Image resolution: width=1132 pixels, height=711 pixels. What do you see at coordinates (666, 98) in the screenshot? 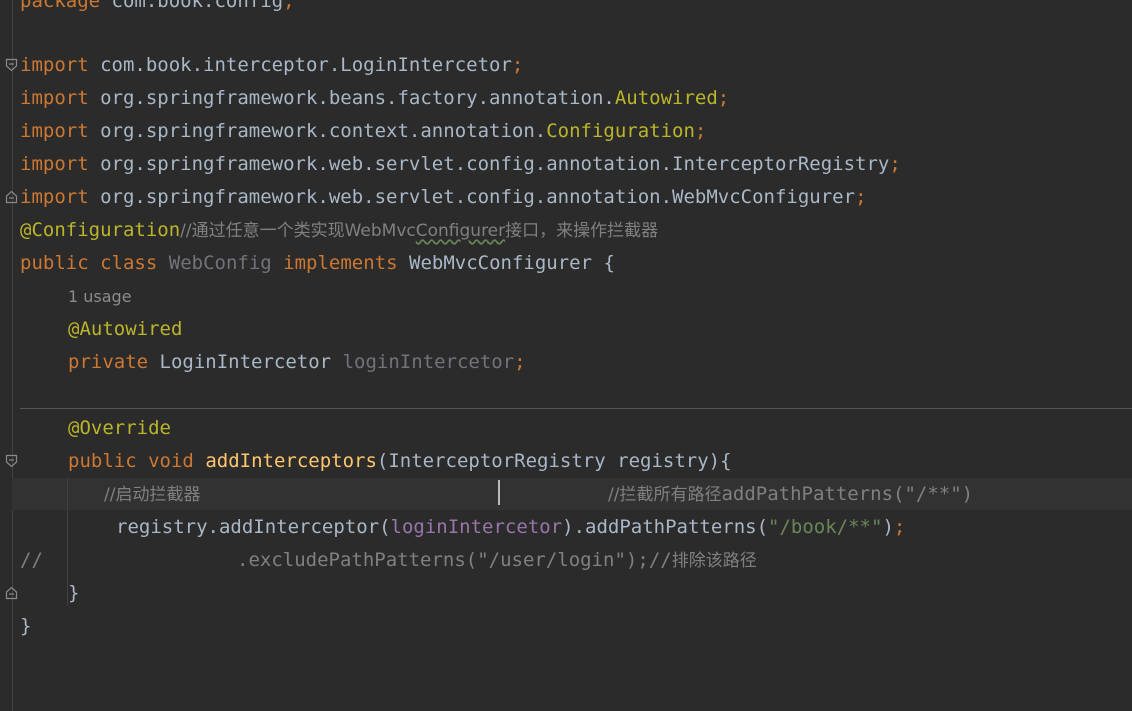
I see `import-class: Autowired` at bounding box center [666, 98].